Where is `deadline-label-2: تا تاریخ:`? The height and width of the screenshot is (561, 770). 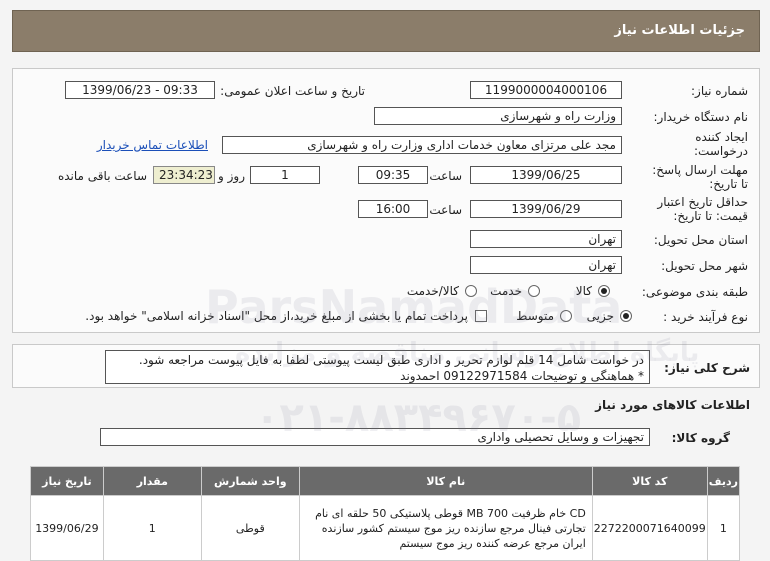
deadline-label-2: تا تاریخ: is located at coordinates (728, 184).